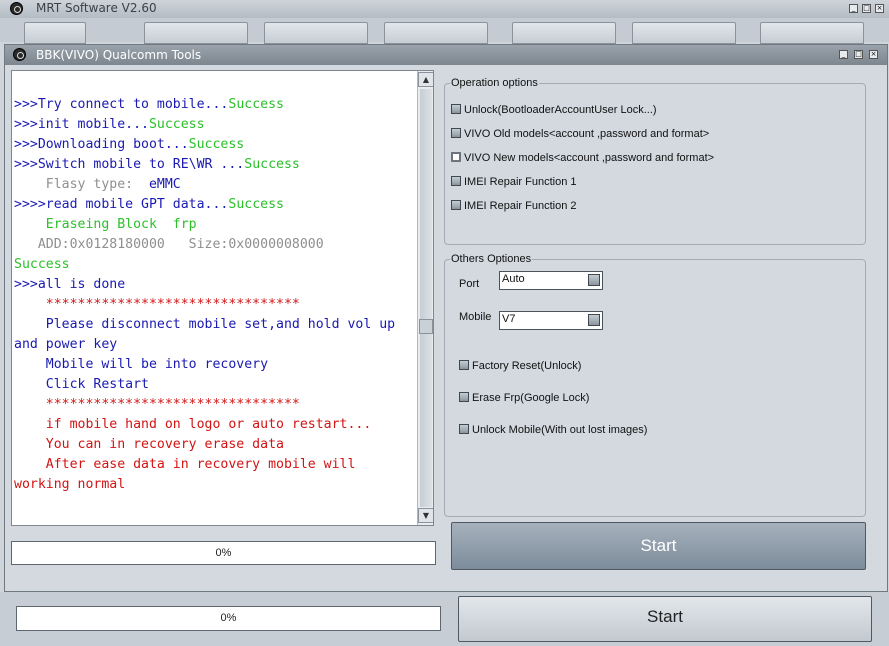 The height and width of the screenshot is (646, 889). I want to click on log-line: Click Restart, so click(213, 385).